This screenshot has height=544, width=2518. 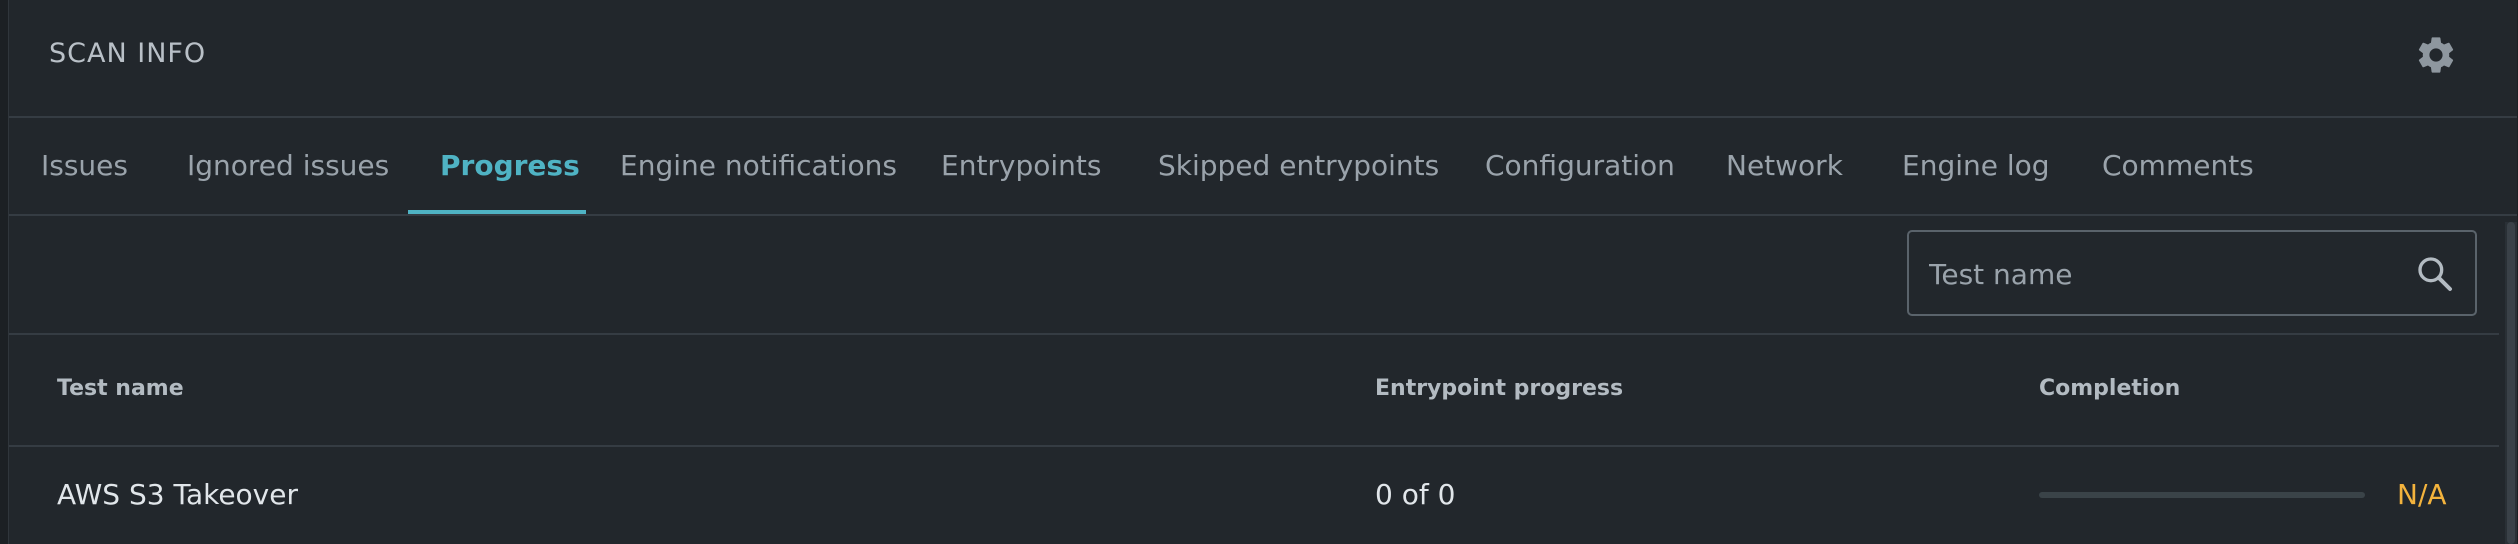 I want to click on tab-issues: Issues, so click(x=84, y=166).